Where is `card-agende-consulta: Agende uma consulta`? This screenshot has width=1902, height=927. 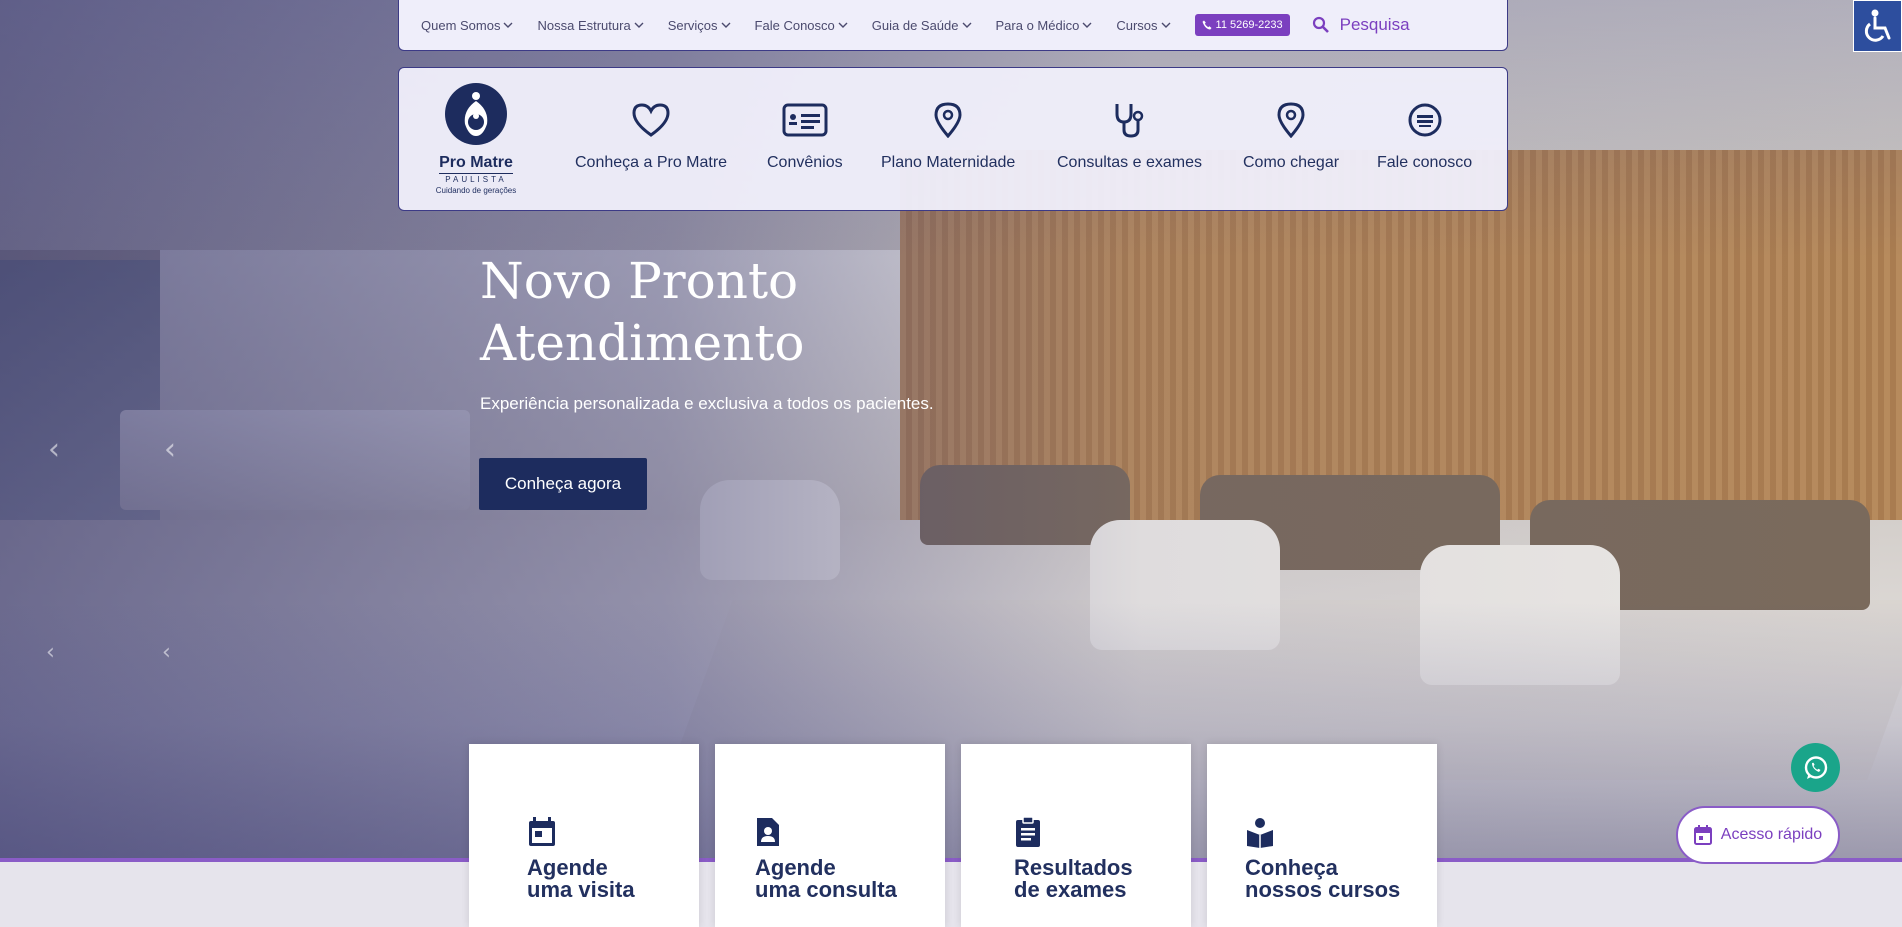
card-agende-consulta: Agende uma consulta is located at coordinates (830, 835).